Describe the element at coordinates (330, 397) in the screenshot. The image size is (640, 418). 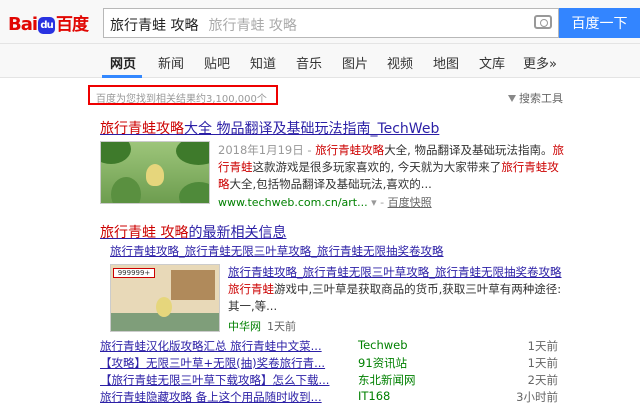
I see `news-list-item: 旅行青蛙隐藏攻略 备上这个用品随时收到... IT168 3小时前` at that location.